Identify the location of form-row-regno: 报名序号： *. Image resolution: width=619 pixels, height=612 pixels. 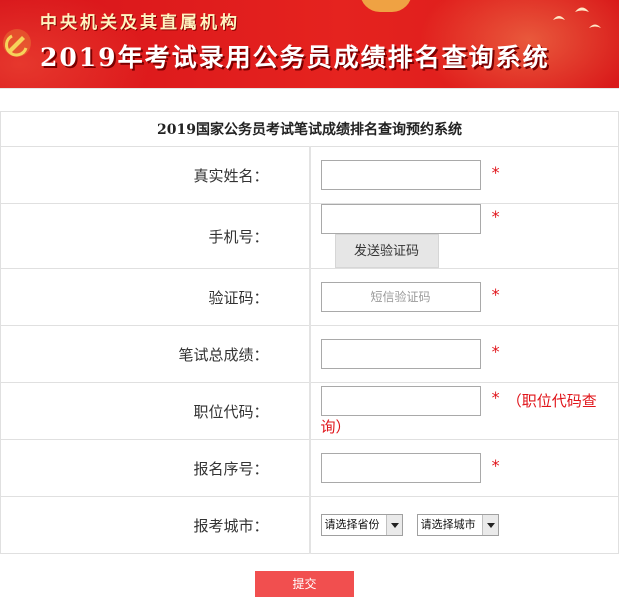
(309, 468).